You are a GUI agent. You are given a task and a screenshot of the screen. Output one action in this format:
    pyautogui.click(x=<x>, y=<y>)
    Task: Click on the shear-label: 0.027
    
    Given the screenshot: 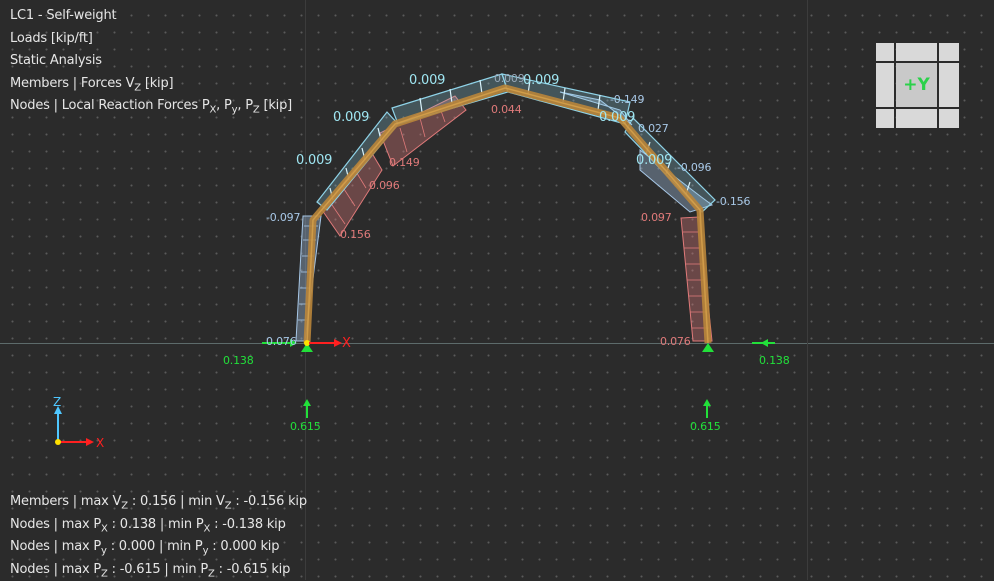 What is the action you would take?
    pyautogui.click(x=653, y=129)
    